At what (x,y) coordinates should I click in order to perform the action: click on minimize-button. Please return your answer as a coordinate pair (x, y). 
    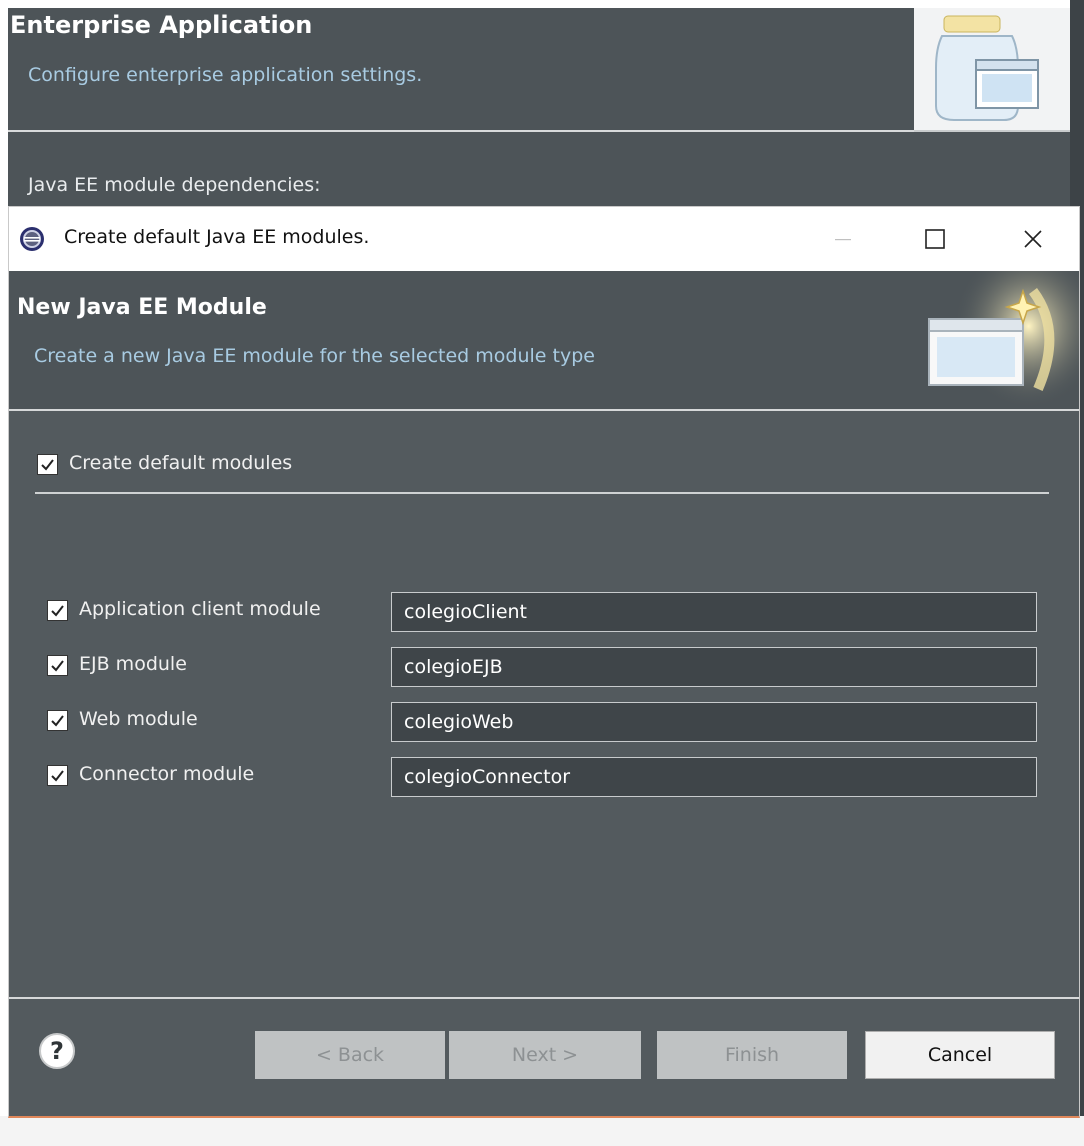
    Looking at the image, I should click on (843, 239).